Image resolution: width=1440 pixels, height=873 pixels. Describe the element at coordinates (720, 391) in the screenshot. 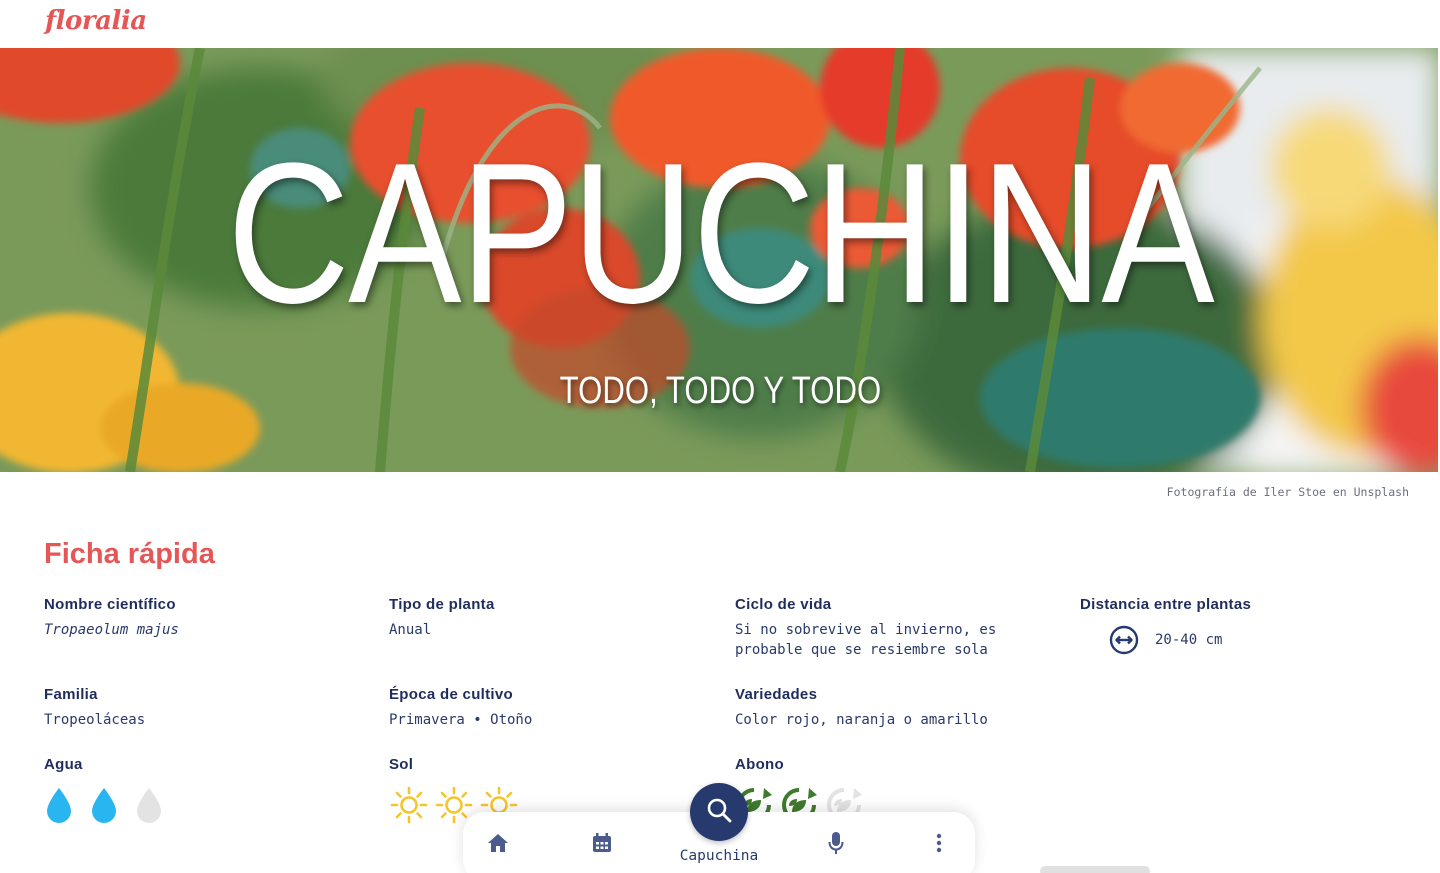

I see `hero-subtitle: TODO, TODO Y TODO` at that location.